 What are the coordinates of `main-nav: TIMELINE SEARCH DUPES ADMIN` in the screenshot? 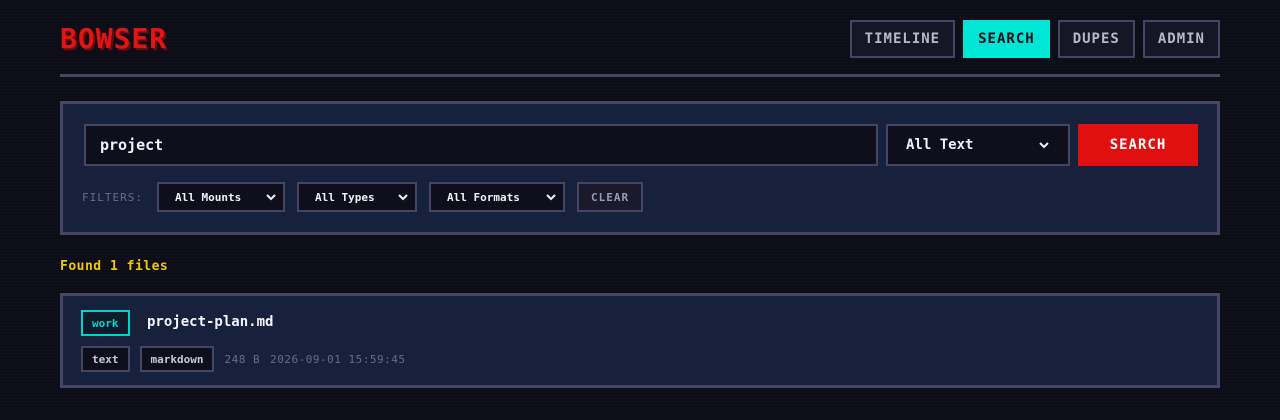 It's located at (1034, 39).